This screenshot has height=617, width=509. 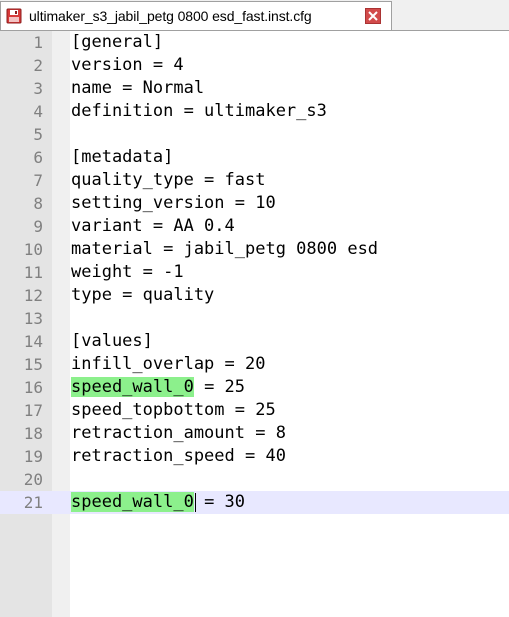 I want to click on line-text: retraction_amount = 8, so click(x=178, y=433).